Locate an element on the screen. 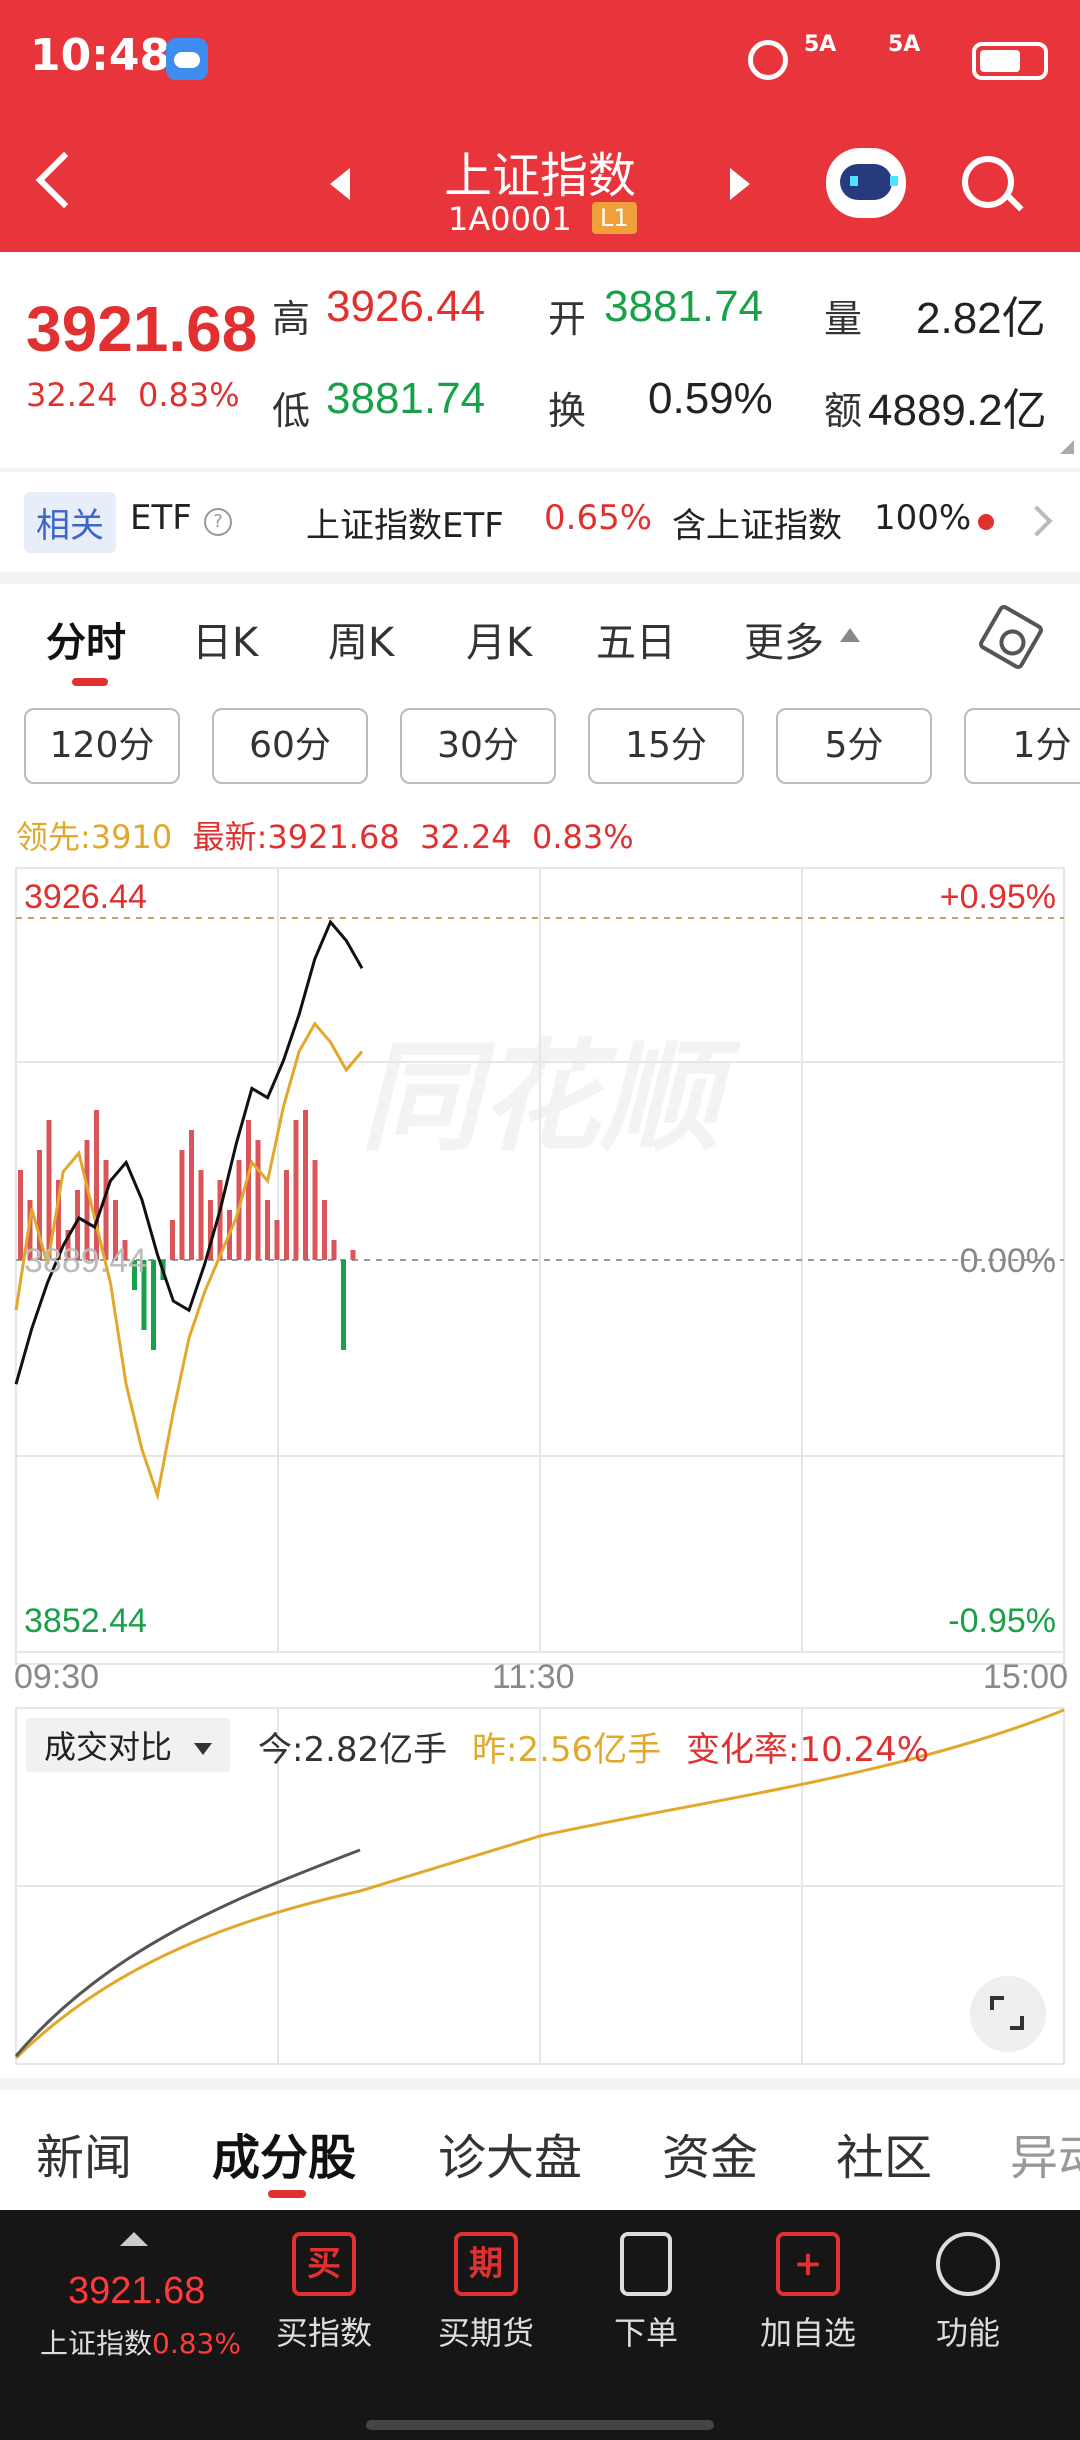 This screenshot has height=2440, width=1080. etf-name: 上证指数ETF is located at coordinates (405, 526).